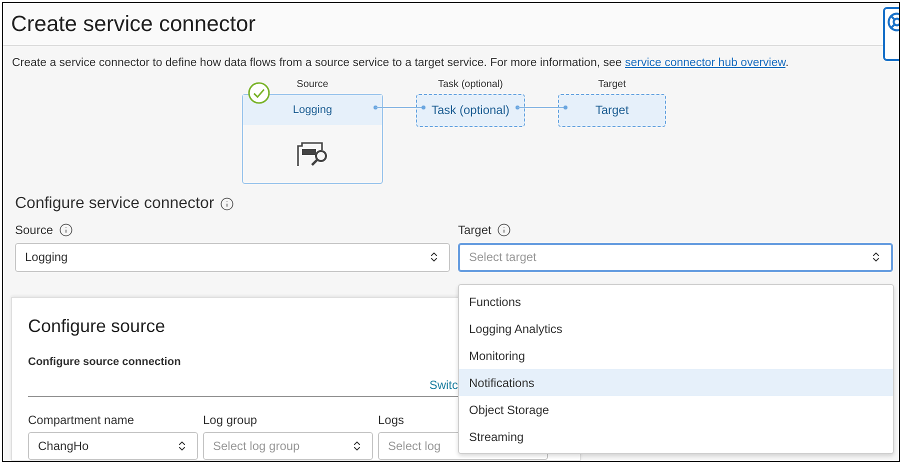 The height and width of the screenshot is (466, 904). I want to click on field-label: Source, so click(34, 230).